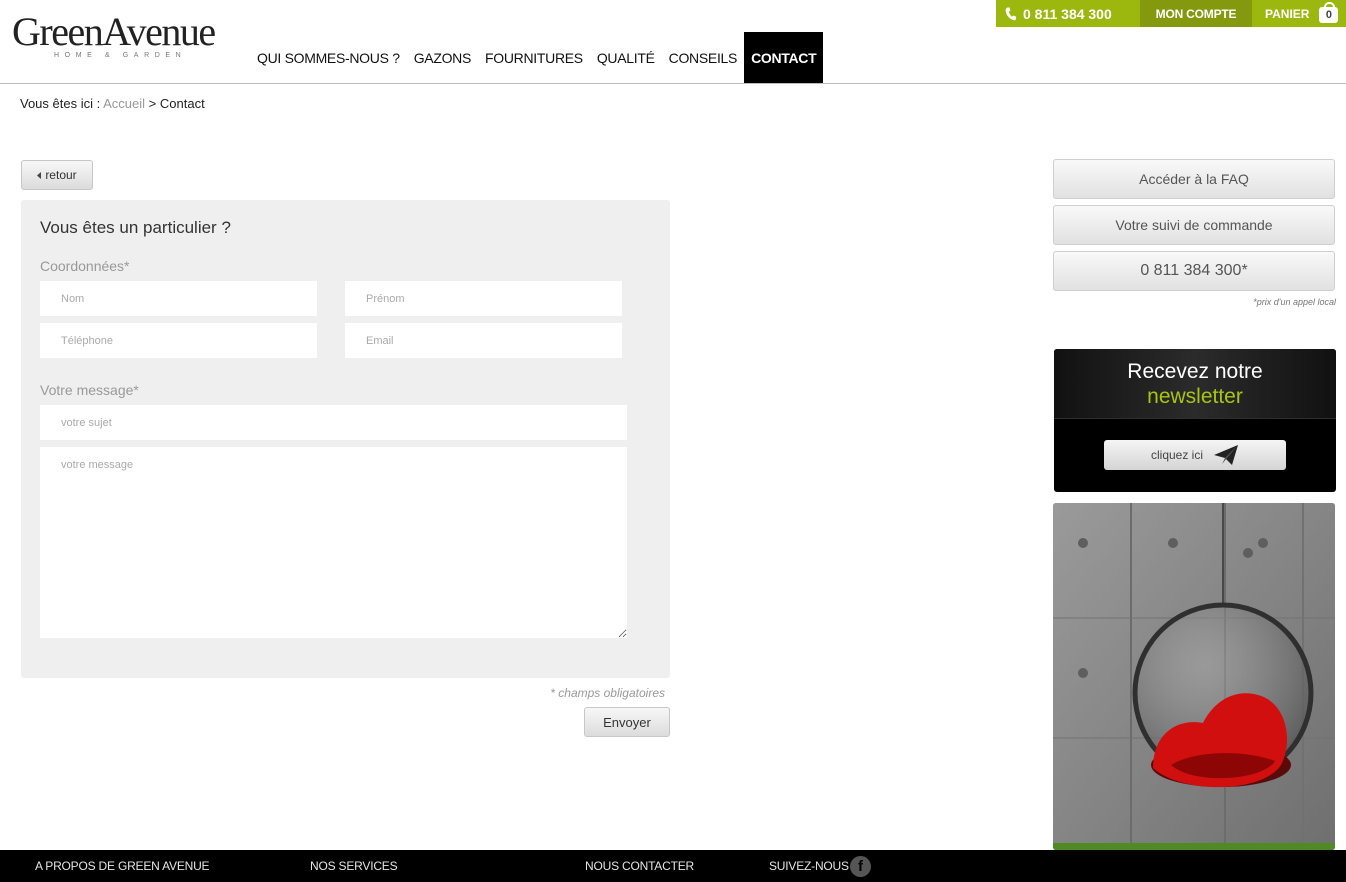  What do you see at coordinates (1287, 13) in the screenshot?
I see `cart-label: PANIER` at bounding box center [1287, 13].